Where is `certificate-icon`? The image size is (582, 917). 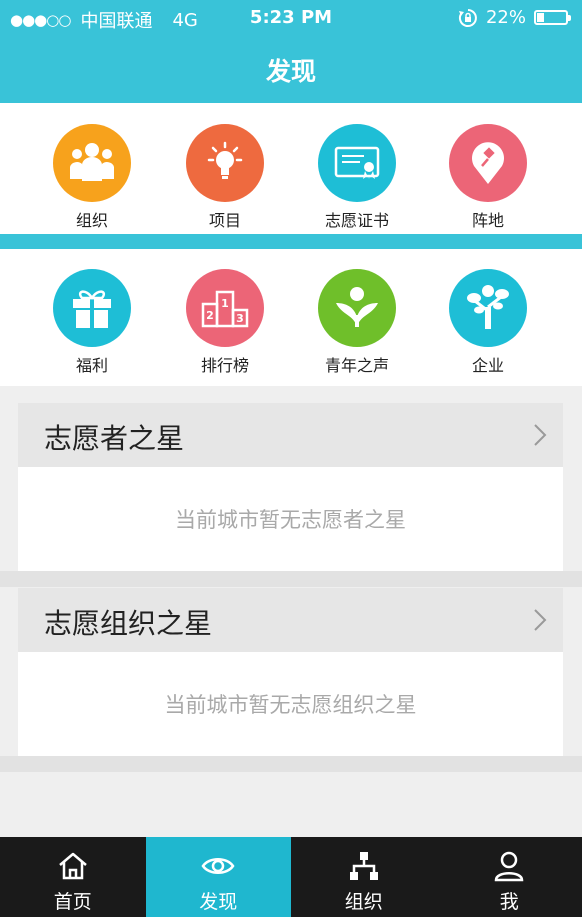
certificate-icon is located at coordinates (357, 162).